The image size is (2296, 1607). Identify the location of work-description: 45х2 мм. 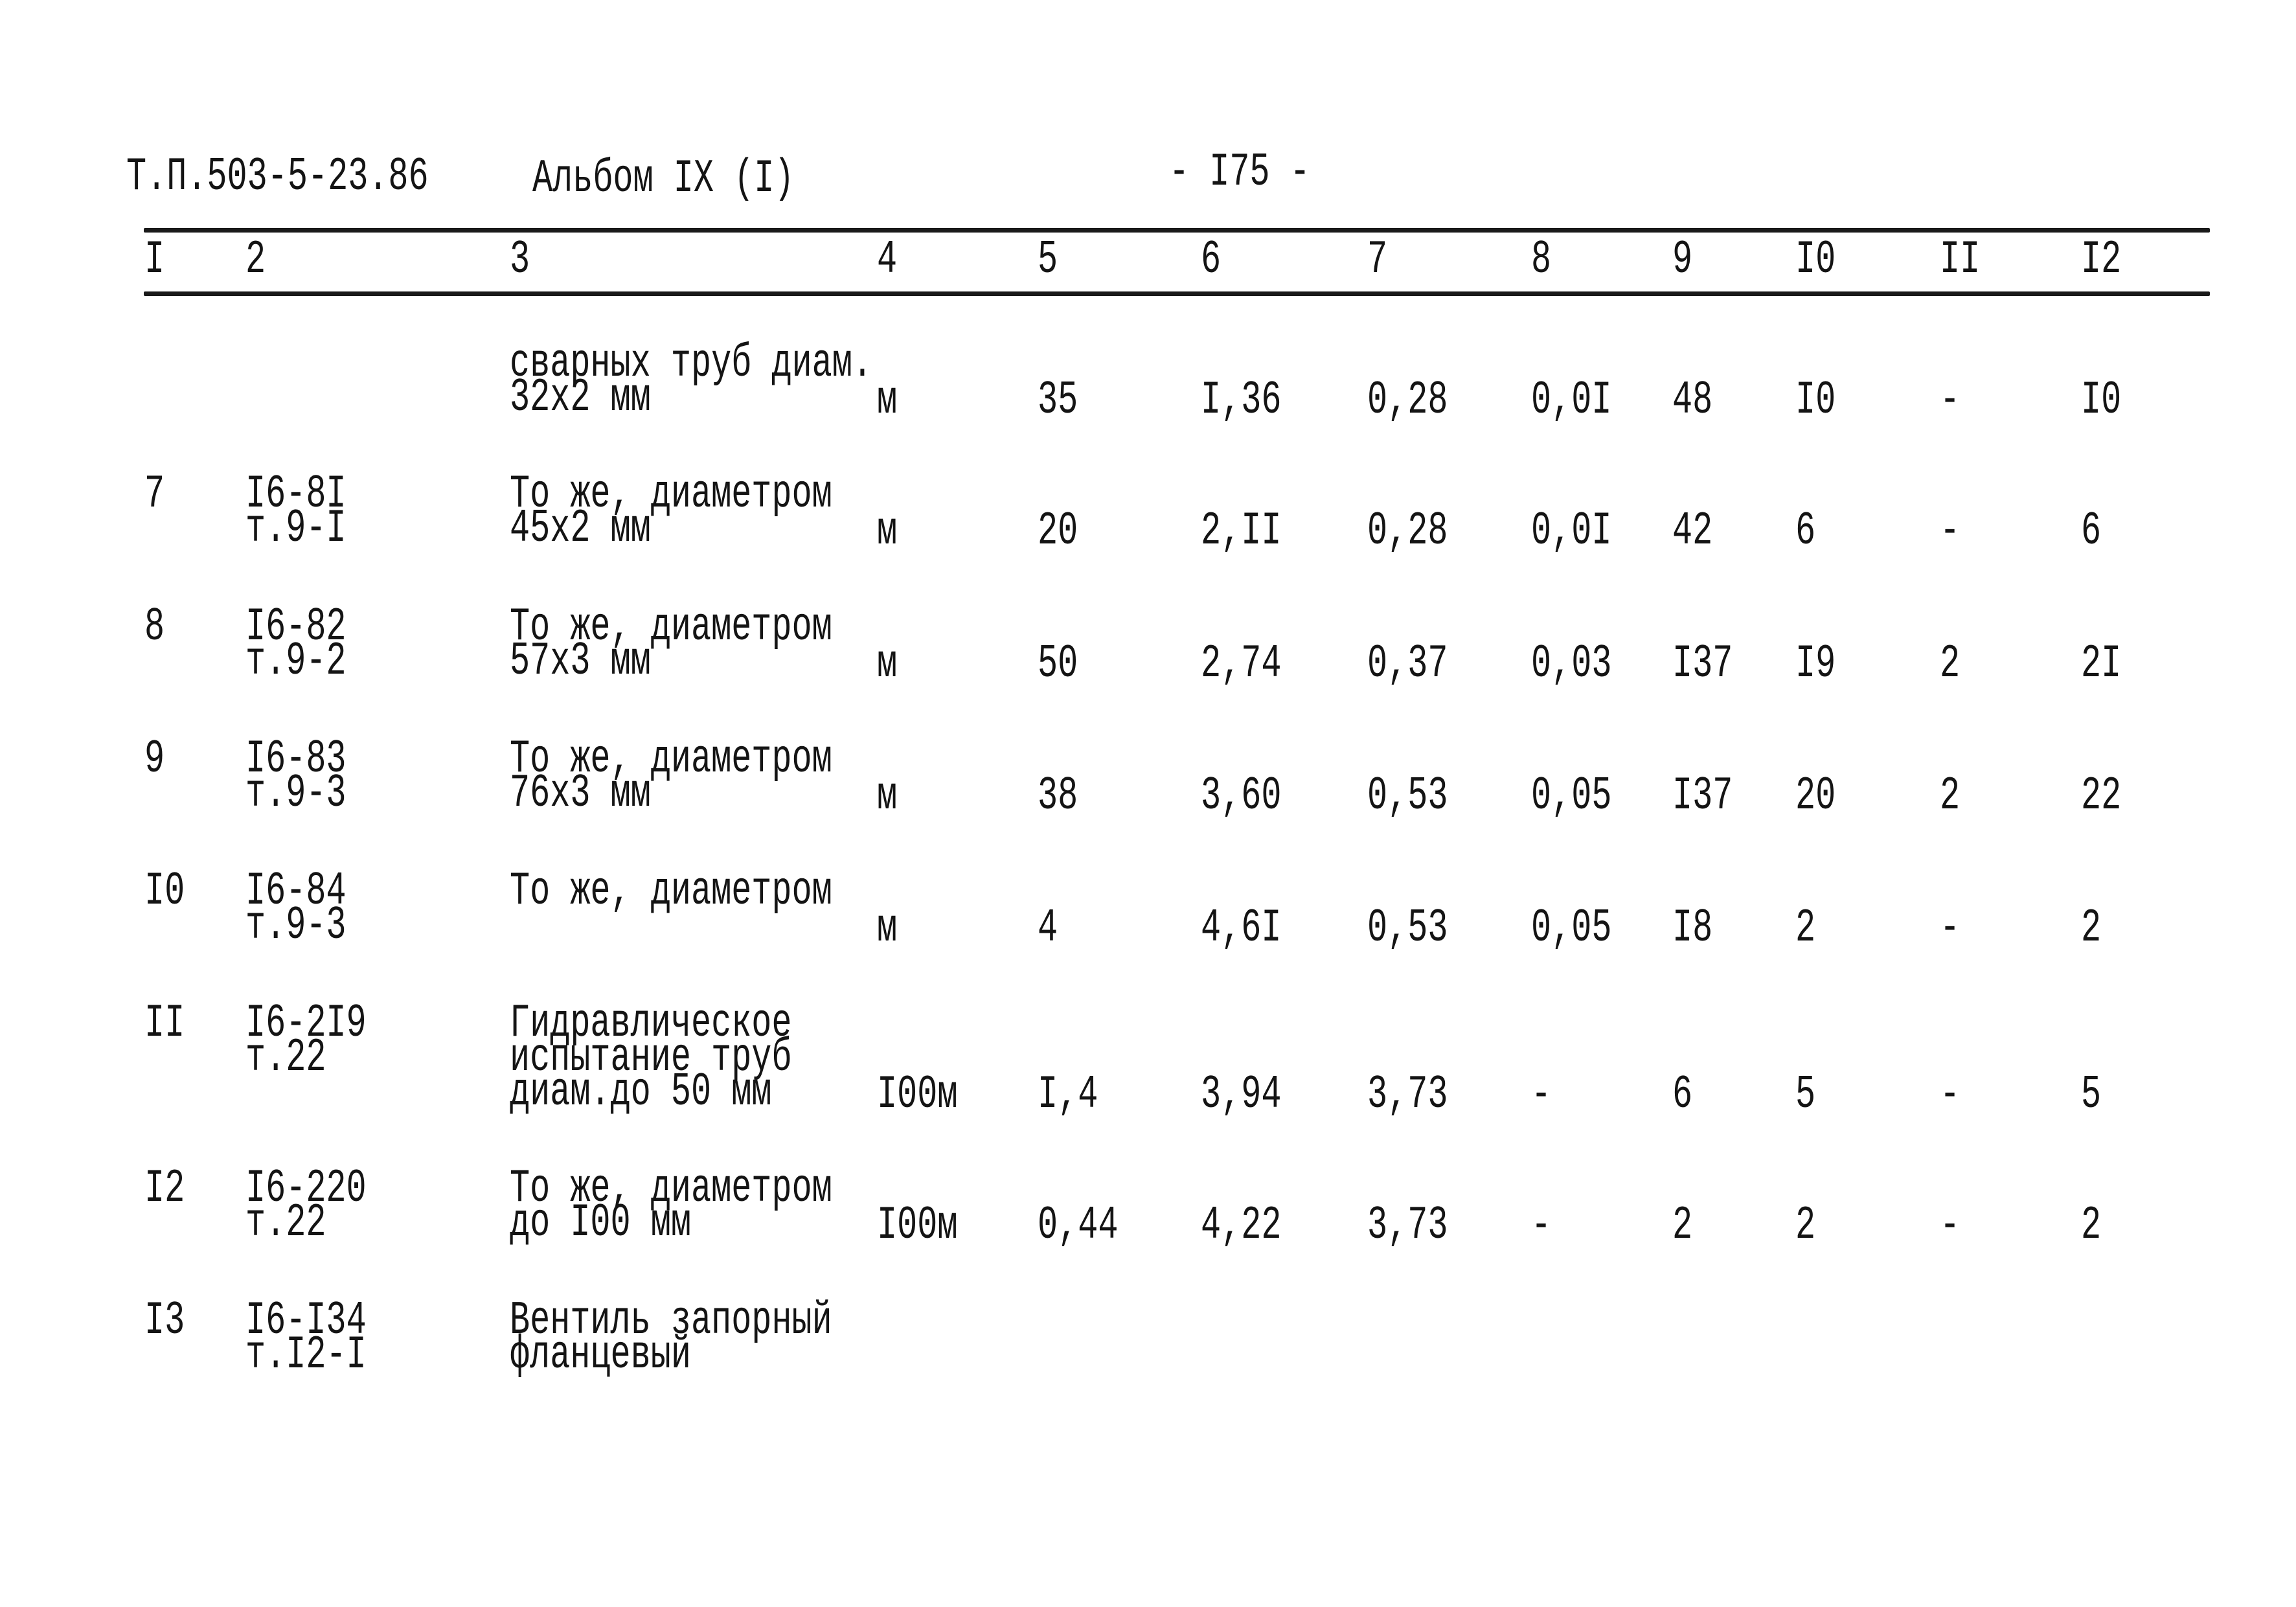
(580, 528).